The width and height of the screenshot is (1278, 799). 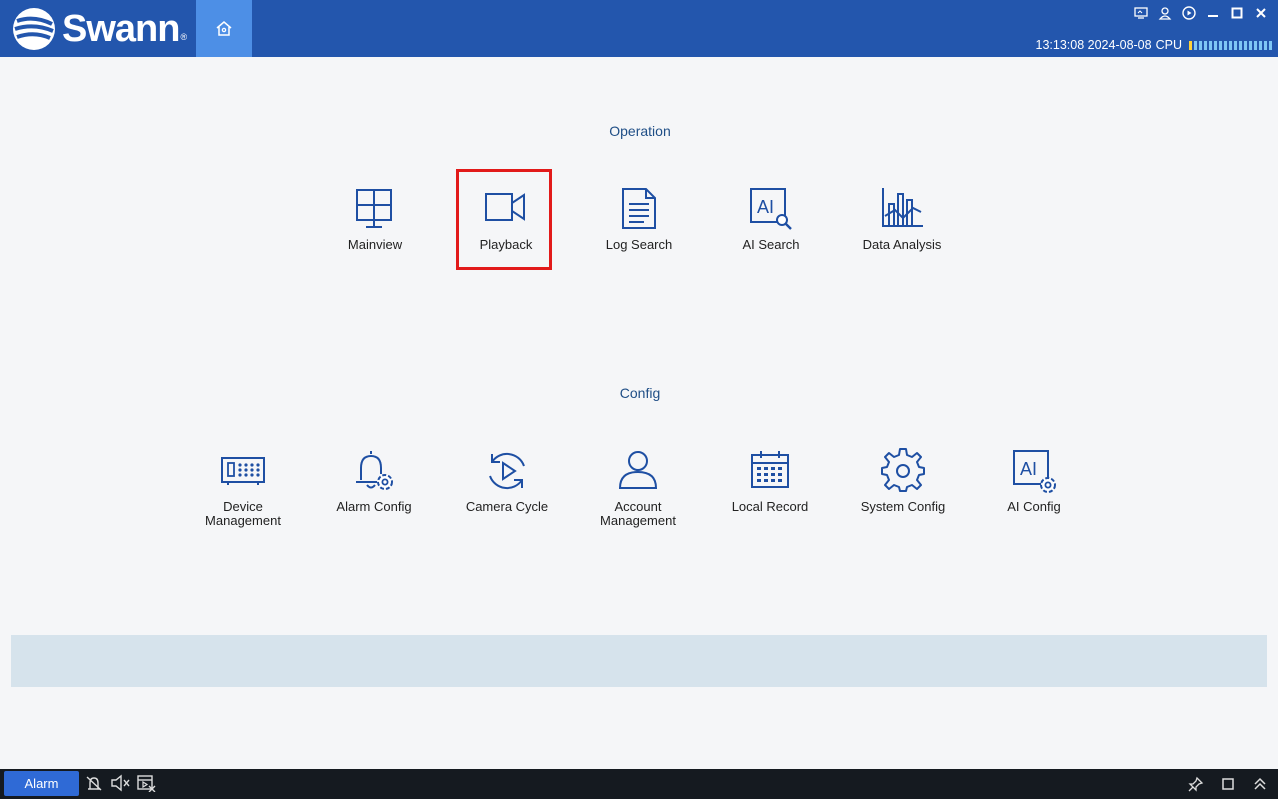 I want to click on tile-playback: Playback, so click(x=506, y=219).